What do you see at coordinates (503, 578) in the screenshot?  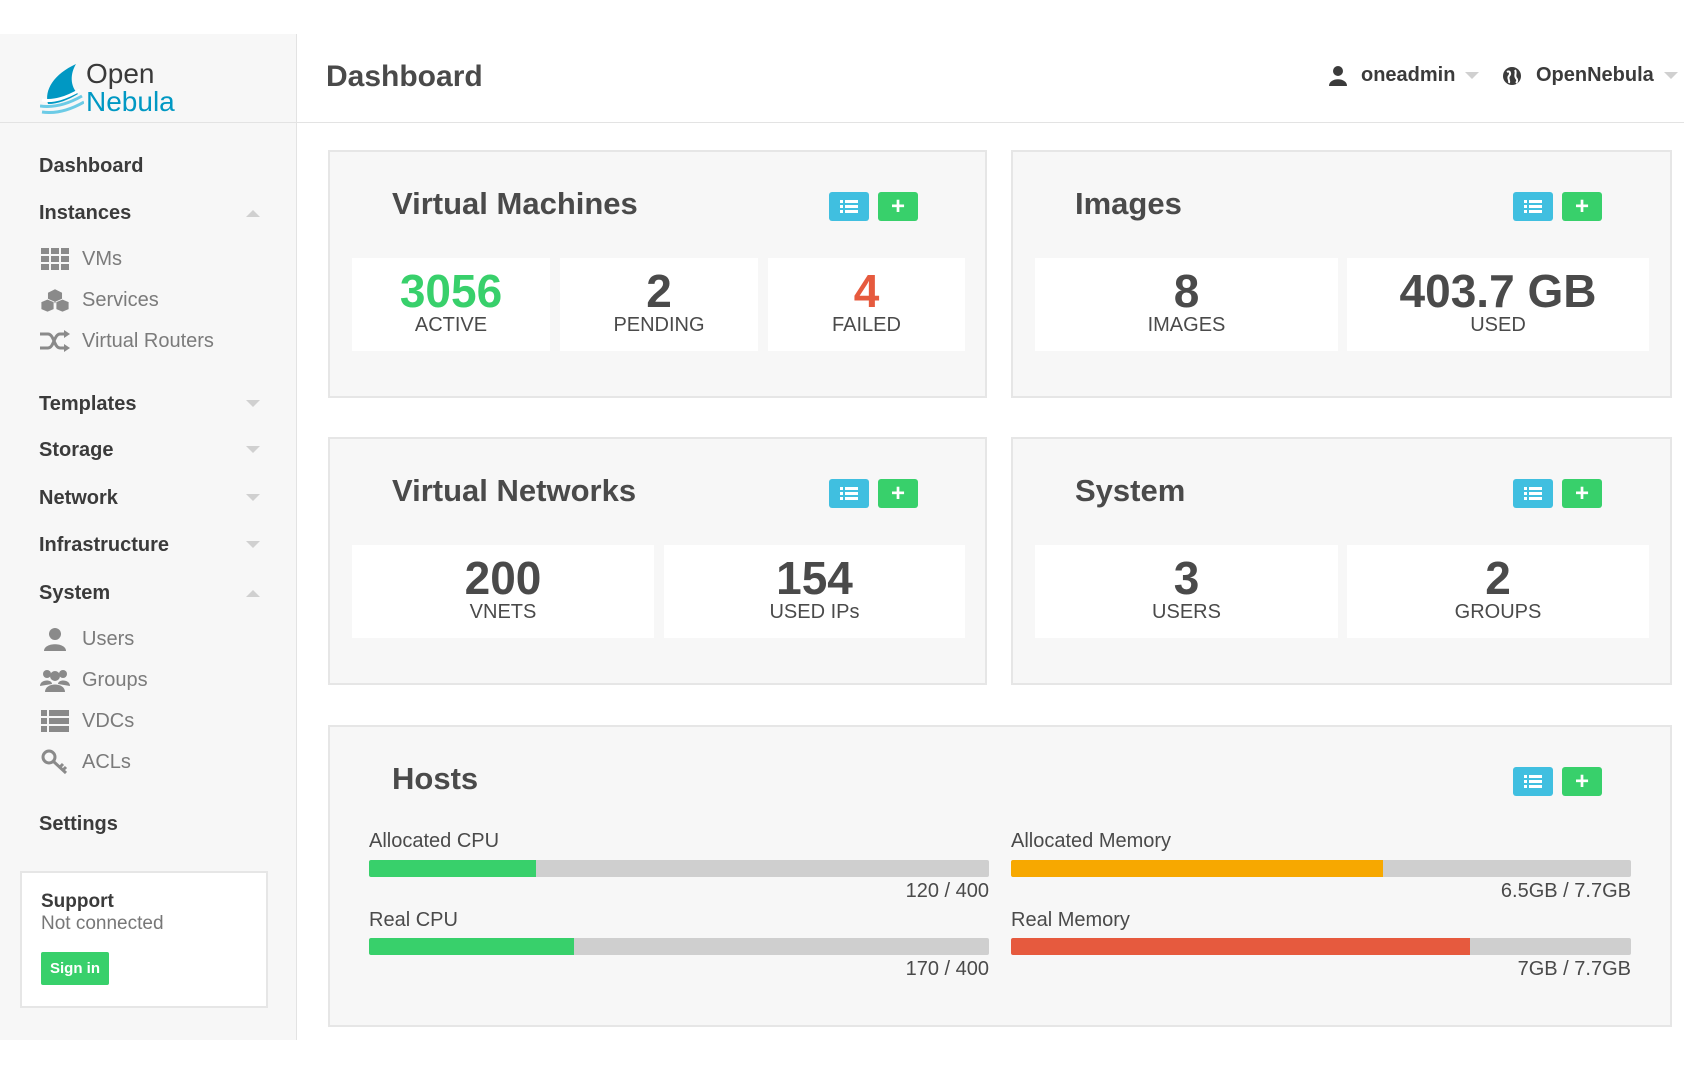 I see `stat-value: 200` at bounding box center [503, 578].